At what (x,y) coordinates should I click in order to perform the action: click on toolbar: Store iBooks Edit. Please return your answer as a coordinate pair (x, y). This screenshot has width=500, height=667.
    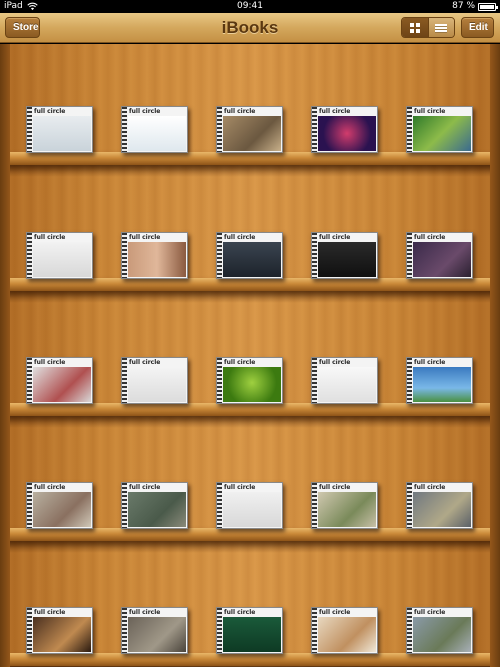
    Looking at the image, I should click on (250, 28).